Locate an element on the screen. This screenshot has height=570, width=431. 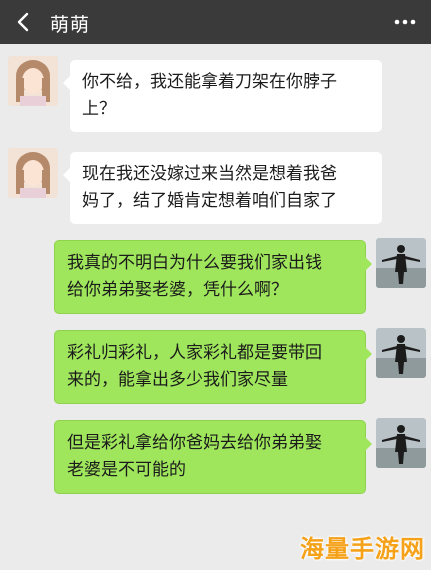
message-line: 我真的不明白为什么要我们家出钱 is located at coordinates (194, 263).